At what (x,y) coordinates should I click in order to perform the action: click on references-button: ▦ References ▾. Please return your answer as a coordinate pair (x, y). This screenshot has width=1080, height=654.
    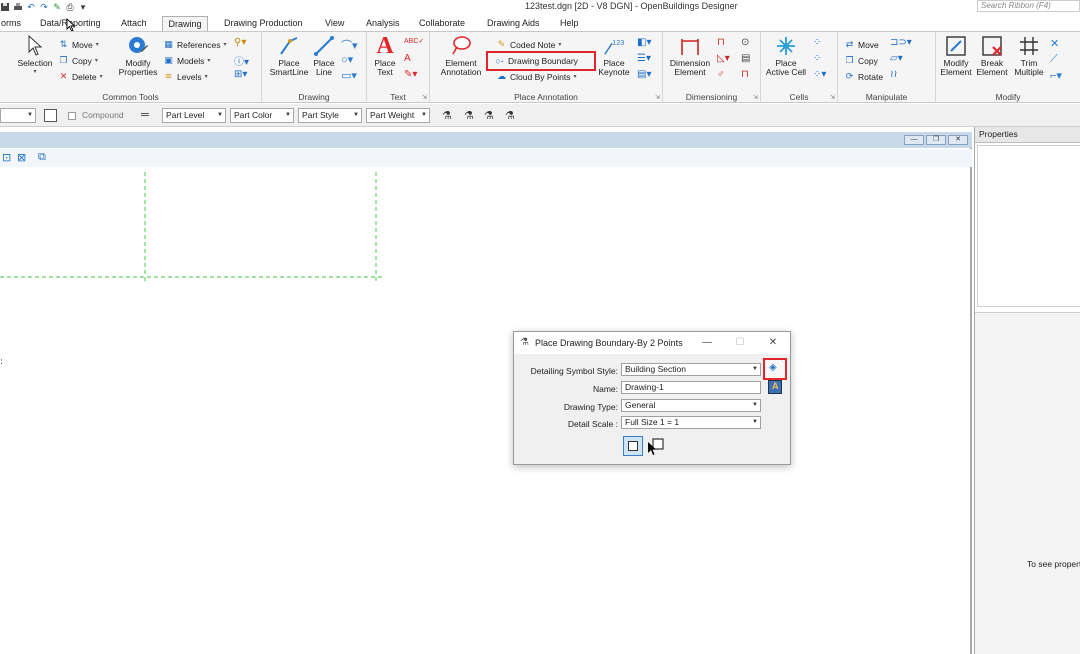
    Looking at the image, I should click on (194, 44).